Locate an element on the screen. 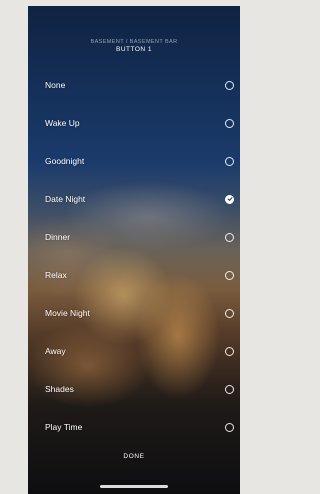 Image resolution: width=320 pixels, height=494 pixels. scene-option-away: Away is located at coordinates (134, 351).